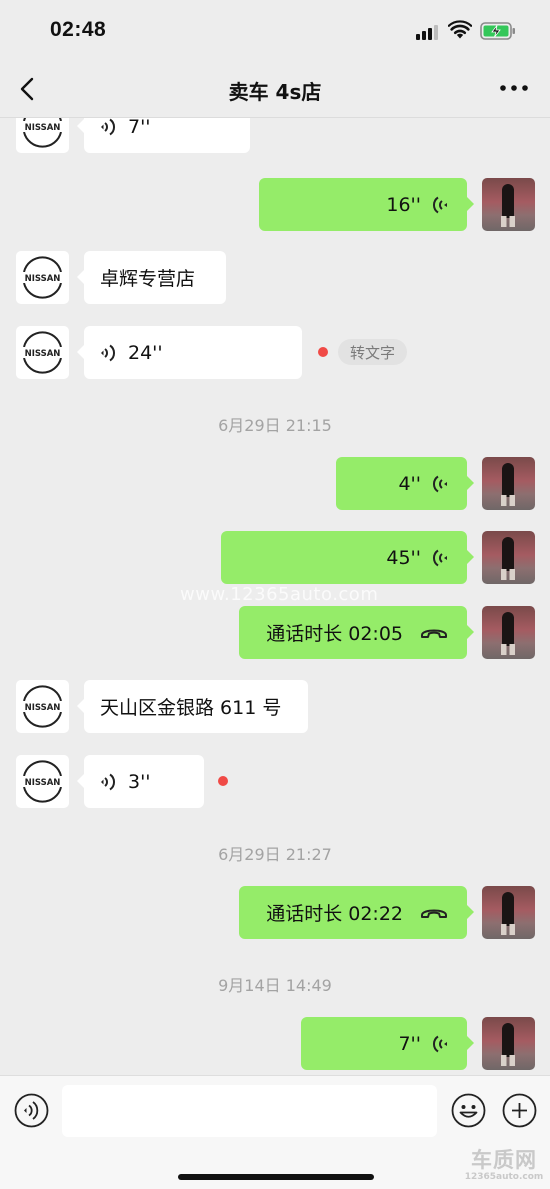 The height and width of the screenshot is (1189, 550). I want to click on chat-title: 卖车 4s店, so click(275, 92).